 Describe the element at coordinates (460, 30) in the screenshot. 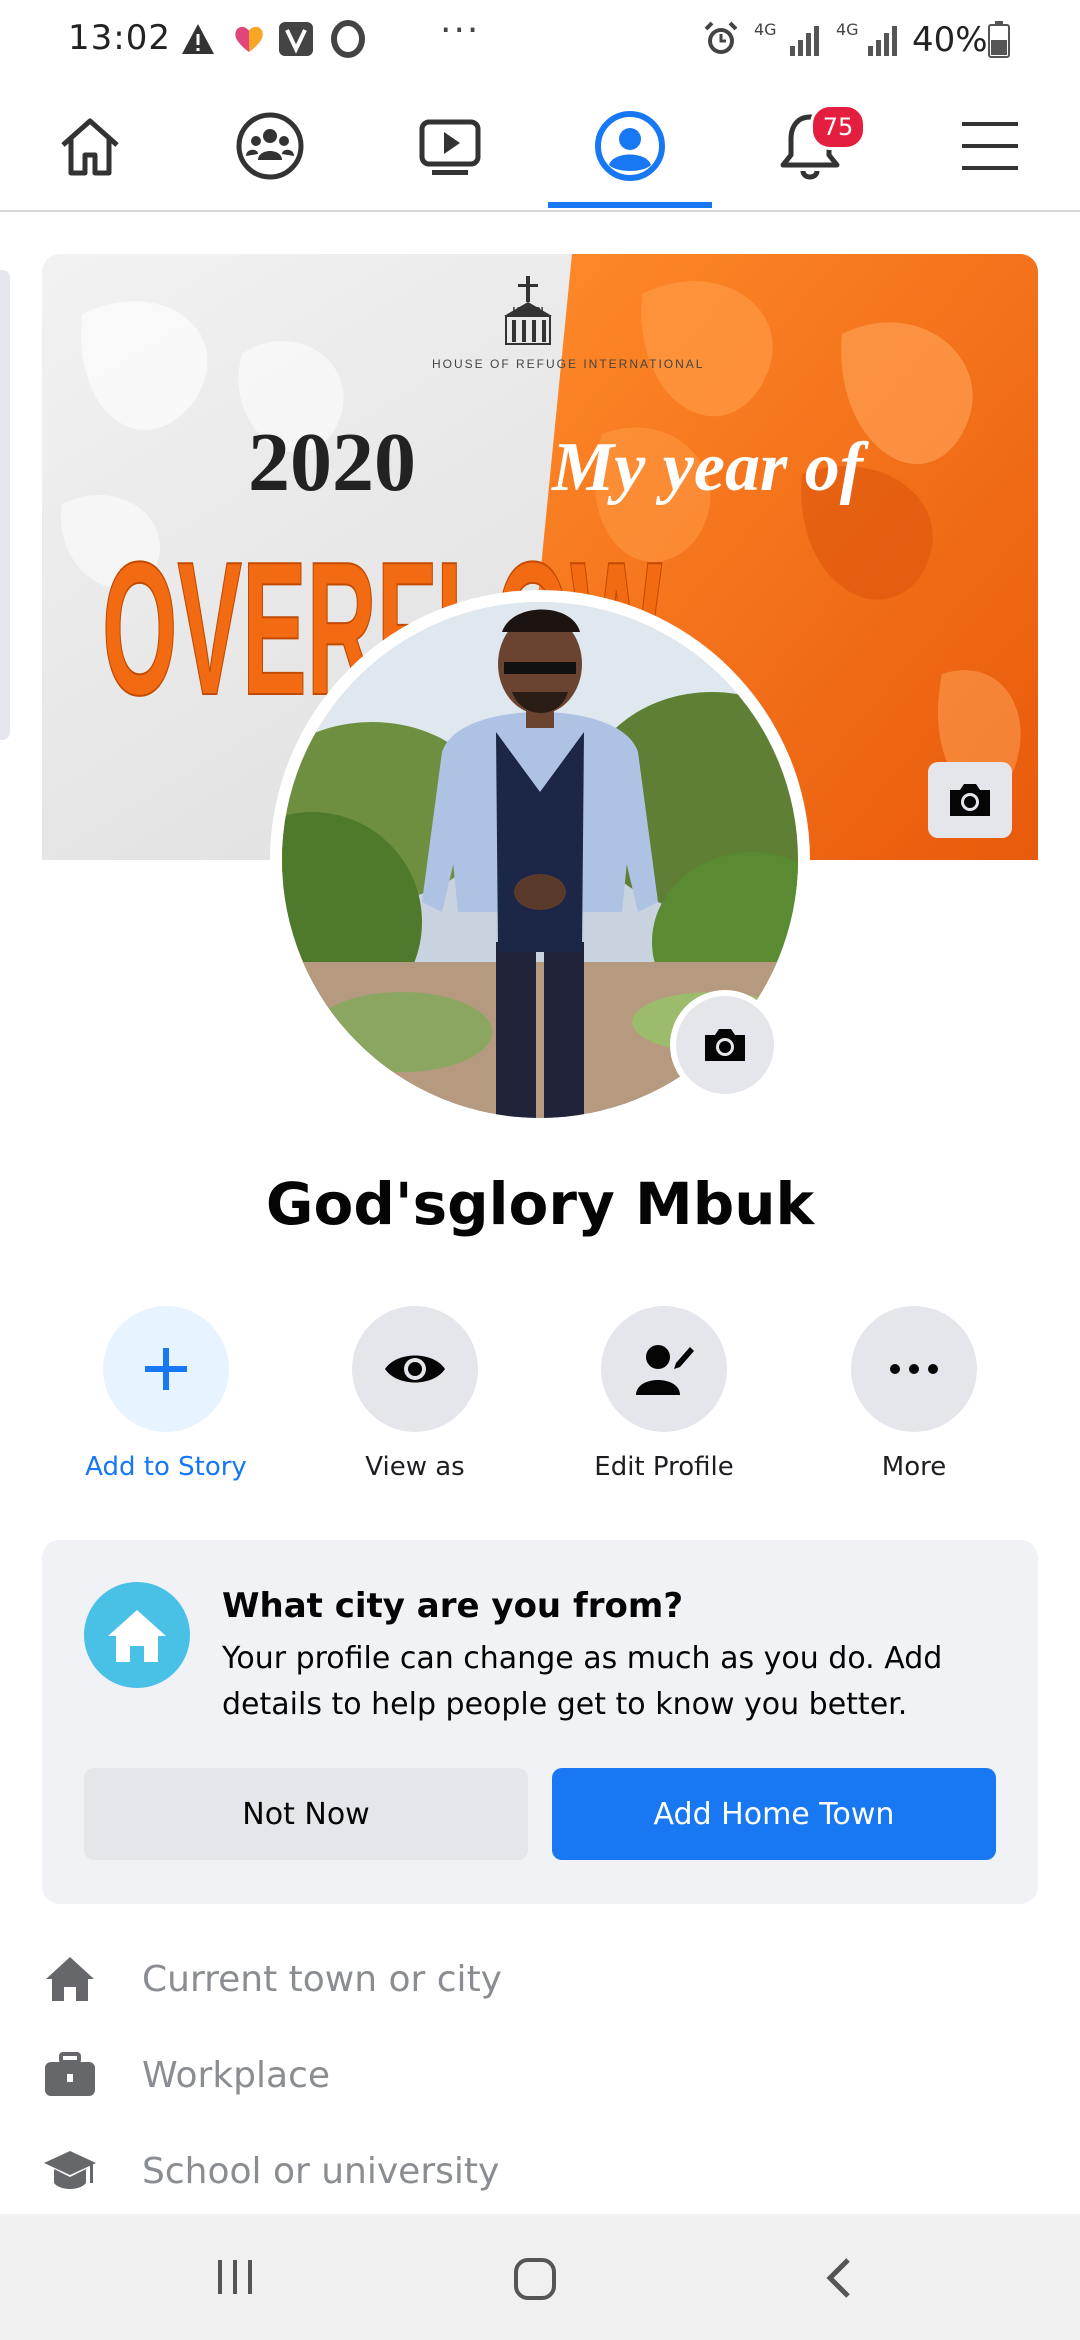

I see `more-notifications-icon: ···` at that location.